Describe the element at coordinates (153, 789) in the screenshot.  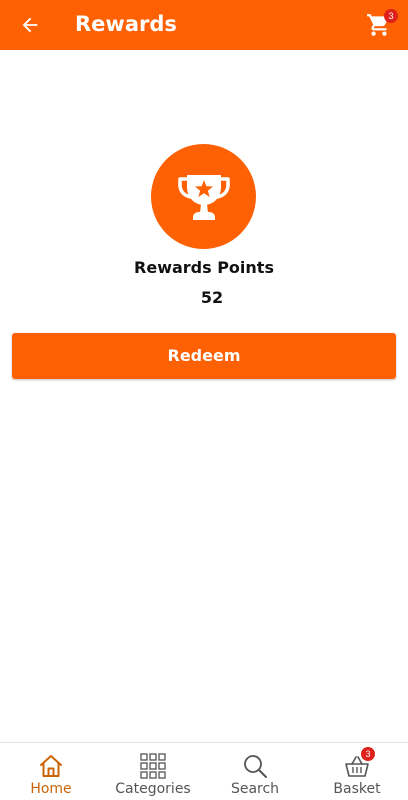
I see `nav-categories-label: Categories` at that location.